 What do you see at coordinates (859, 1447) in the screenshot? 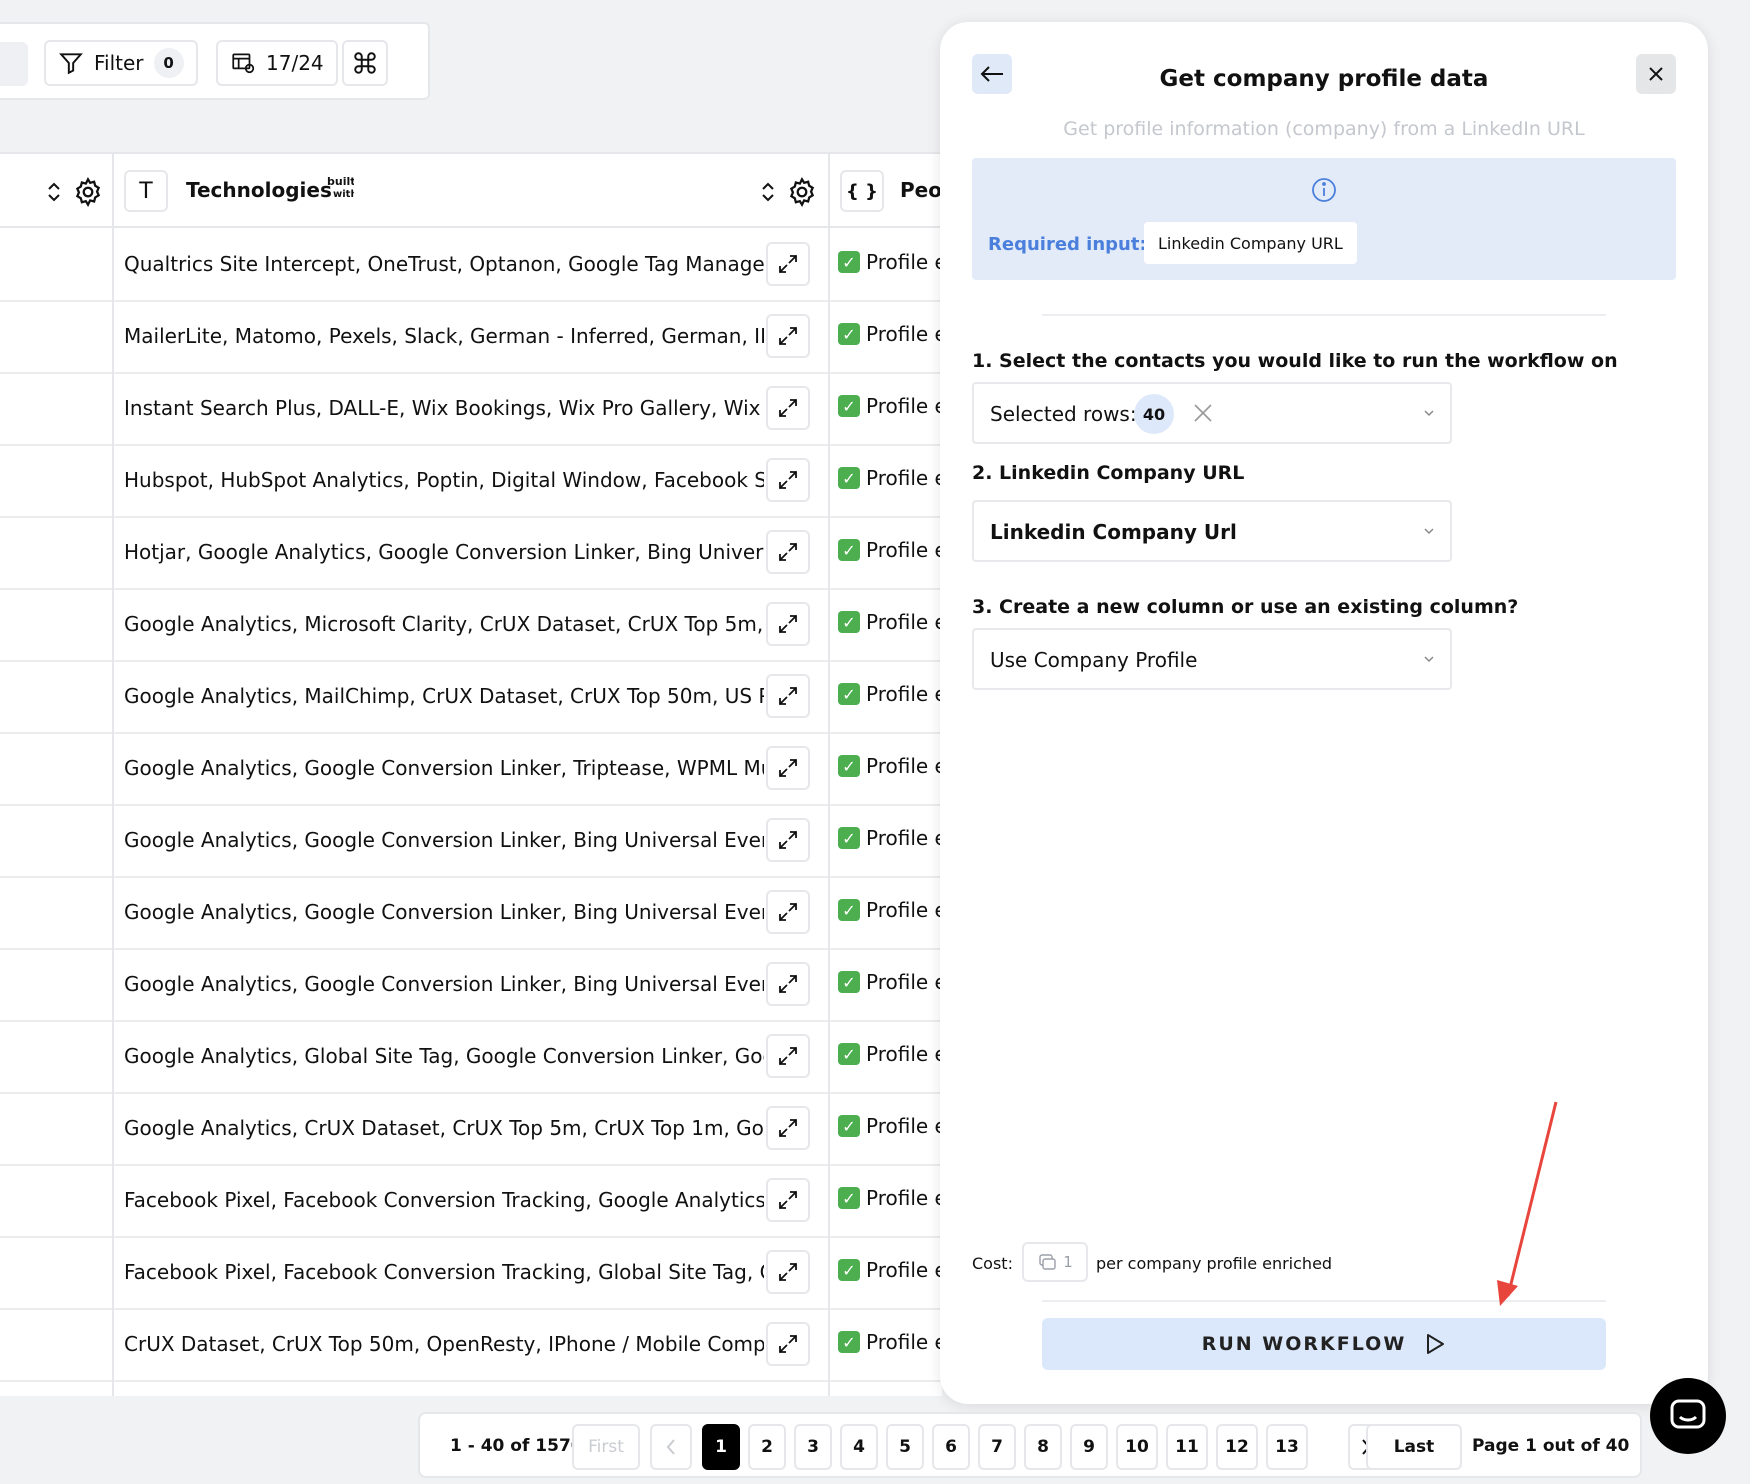
I see `page-button-4: 4` at bounding box center [859, 1447].